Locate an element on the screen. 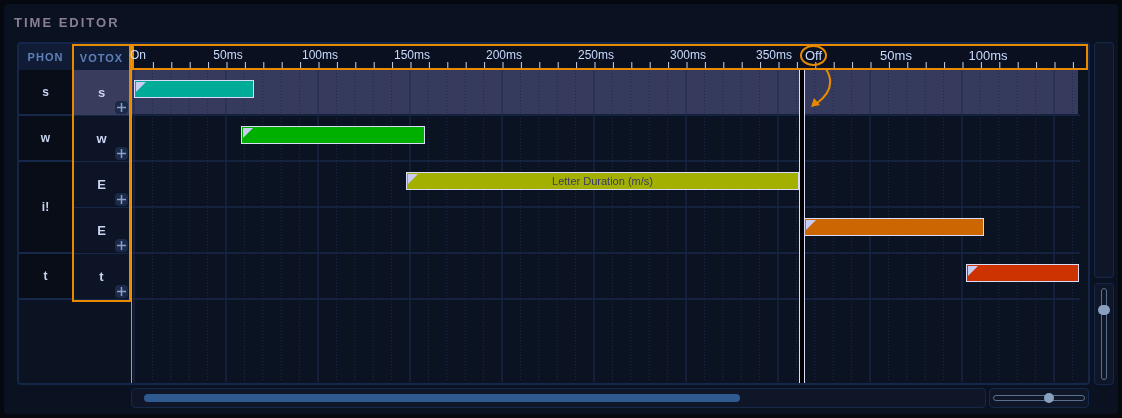 This screenshot has width=1122, height=418. votox-cell: s is located at coordinates (101, 93).